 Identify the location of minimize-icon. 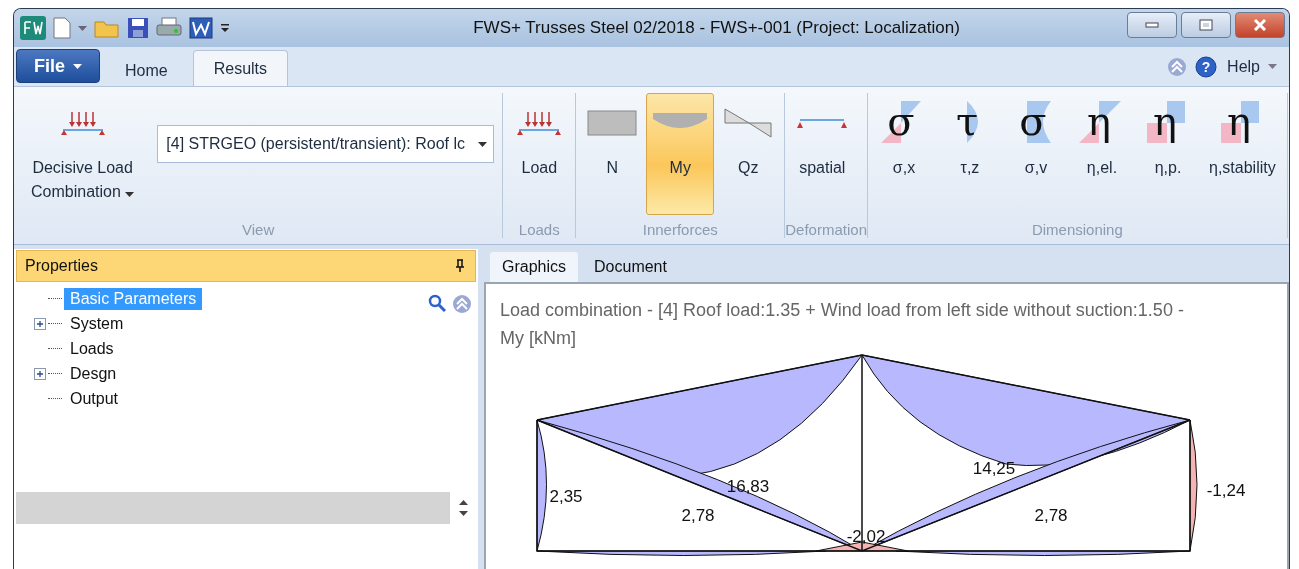
(1152, 25).